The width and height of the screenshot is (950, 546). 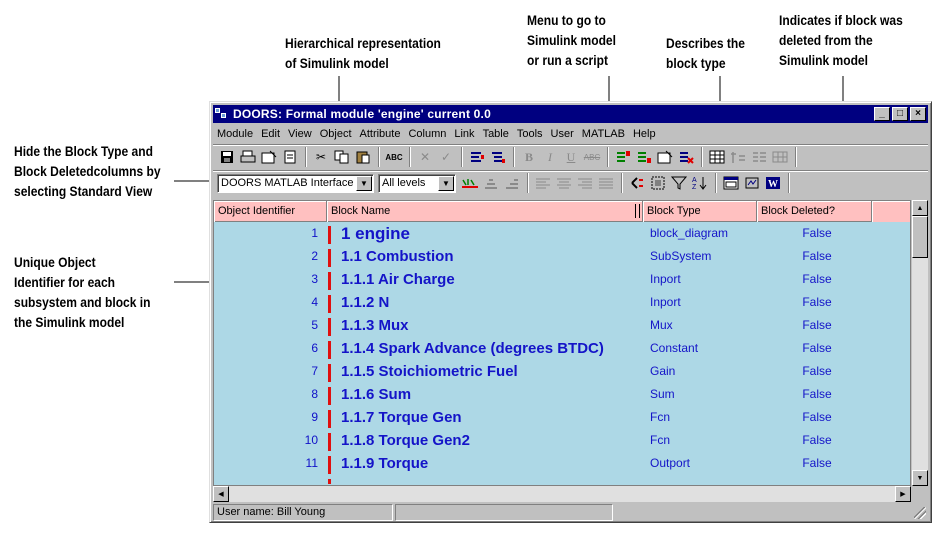 What do you see at coordinates (562, 464) in the screenshot?
I see `table-row: 11 1.1.9 Torque Outport False` at bounding box center [562, 464].